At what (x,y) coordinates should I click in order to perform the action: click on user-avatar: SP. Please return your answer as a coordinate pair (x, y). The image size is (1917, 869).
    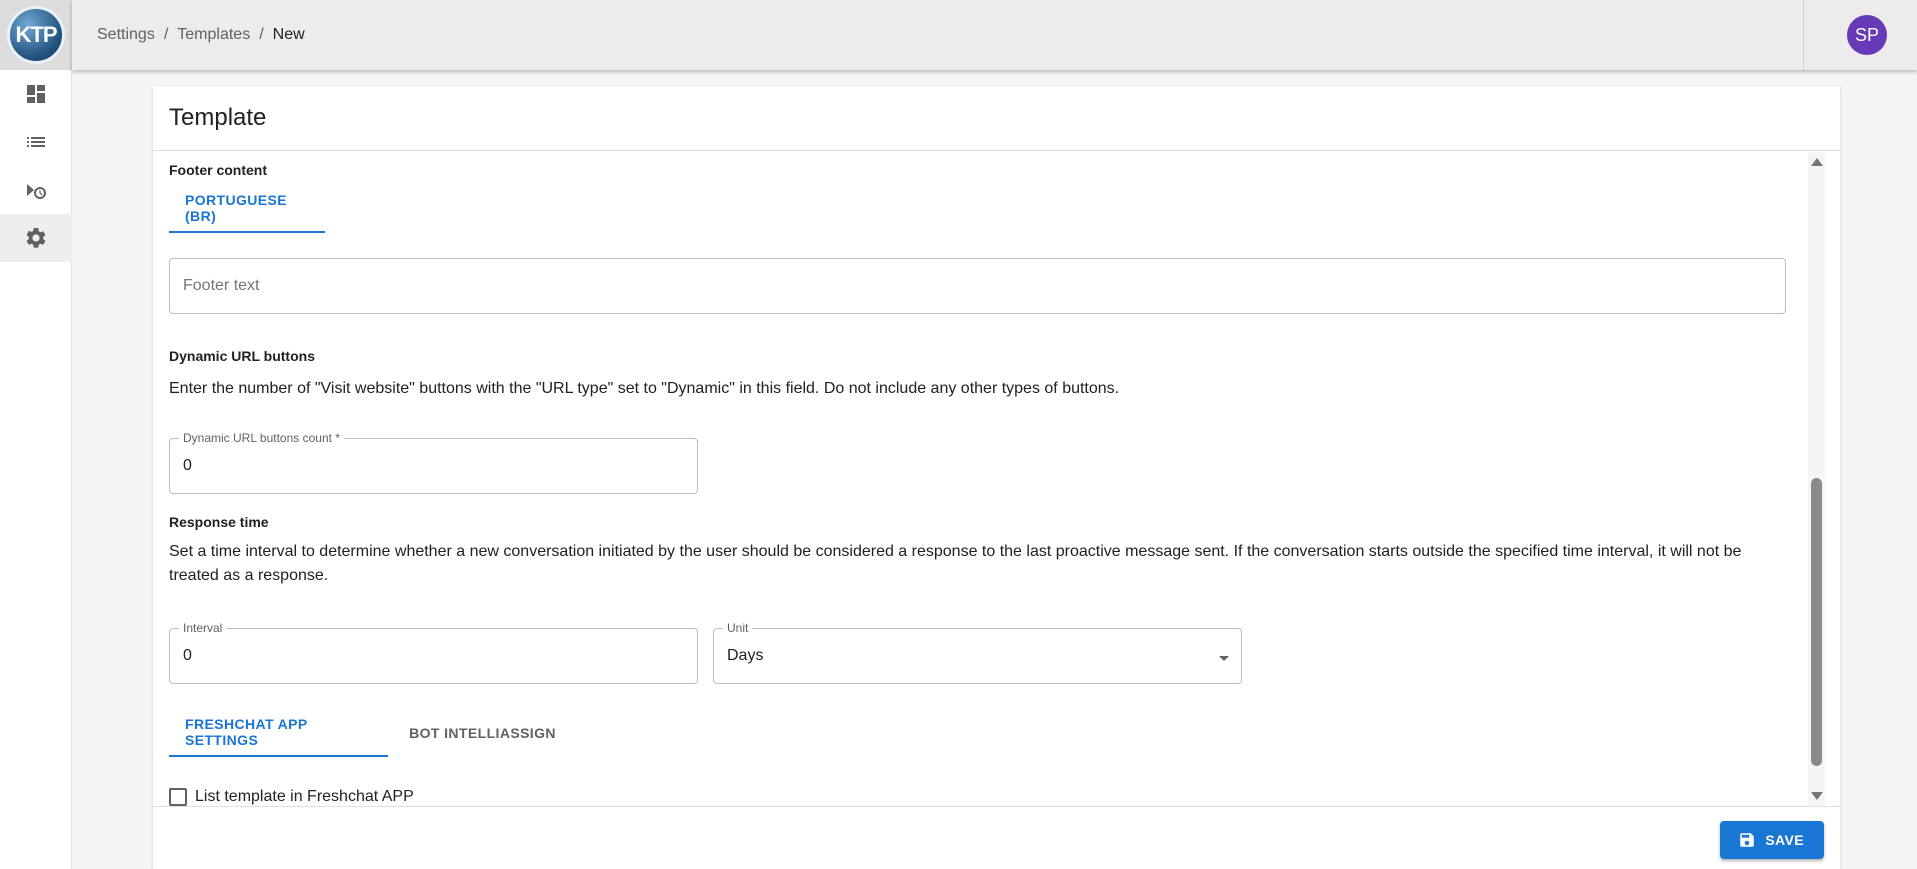
    Looking at the image, I should click on (1867, 35).